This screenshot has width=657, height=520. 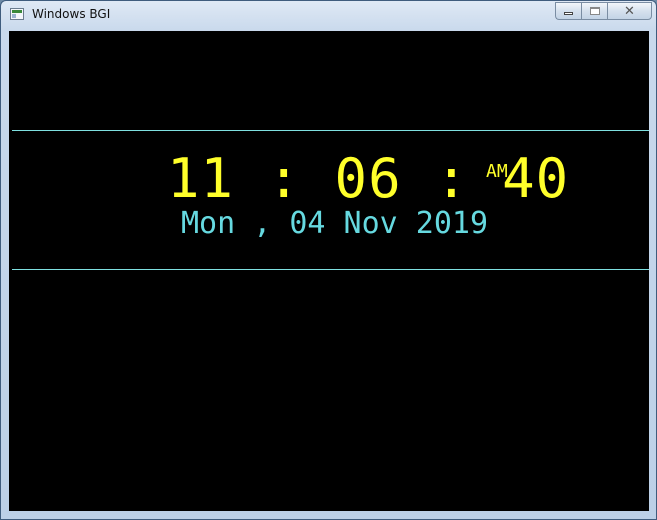 I want to click on maximize-button, so click(x=594, y=11).